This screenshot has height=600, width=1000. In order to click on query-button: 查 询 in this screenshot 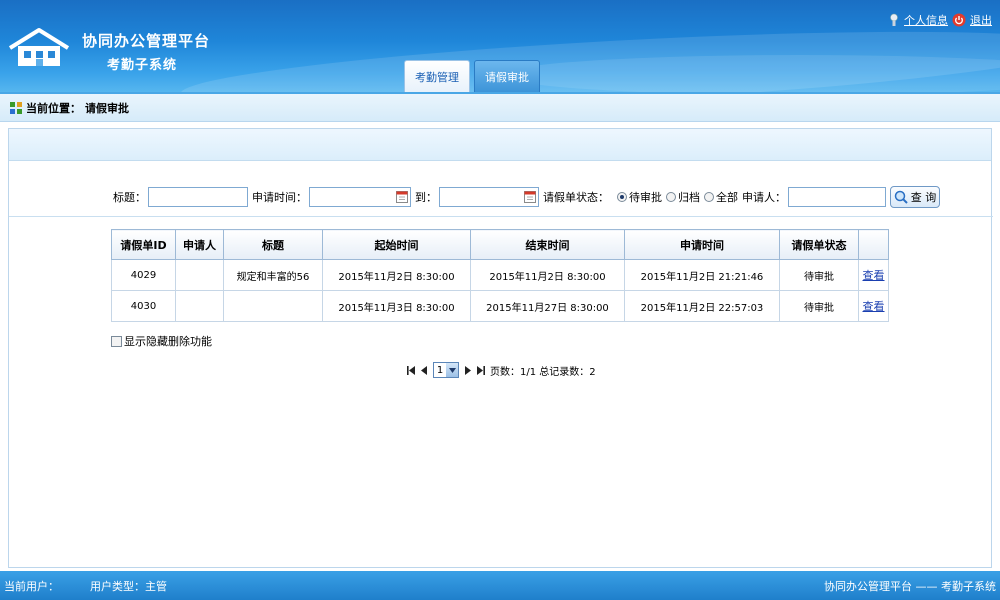, I will do `click(915, 196)`.